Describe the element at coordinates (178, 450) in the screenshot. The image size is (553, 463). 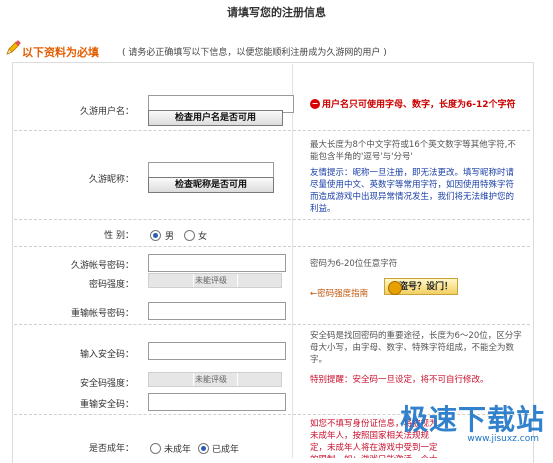
I see `adult-minor-label: 未成年` at that location.